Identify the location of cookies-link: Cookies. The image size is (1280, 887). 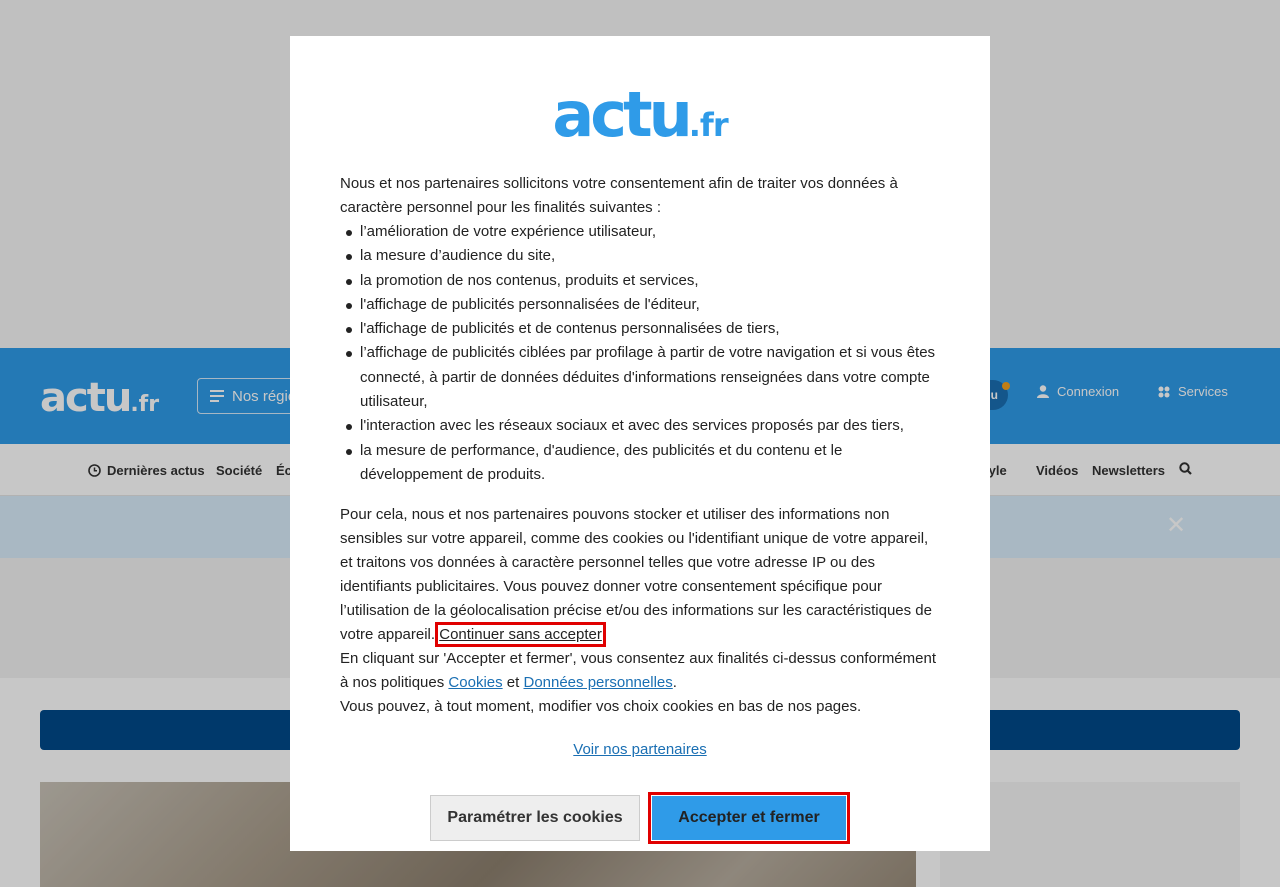
(475, 682).